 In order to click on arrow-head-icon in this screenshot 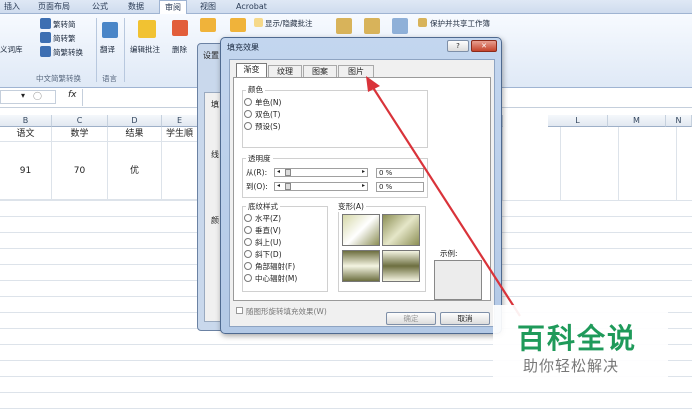, I will do `click(373, 84)`.